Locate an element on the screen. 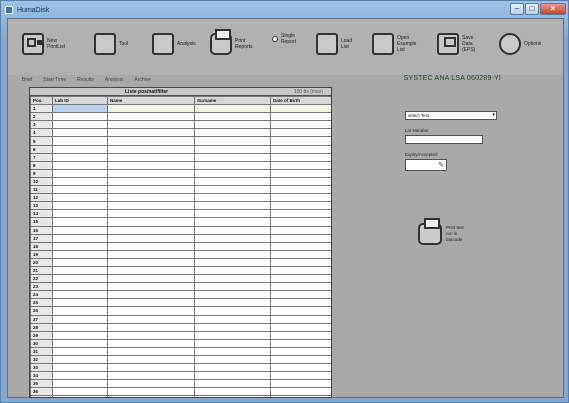 The width and height of the screenshot is (569, 403). table-row: 26 is located at coordinates (180, 311).